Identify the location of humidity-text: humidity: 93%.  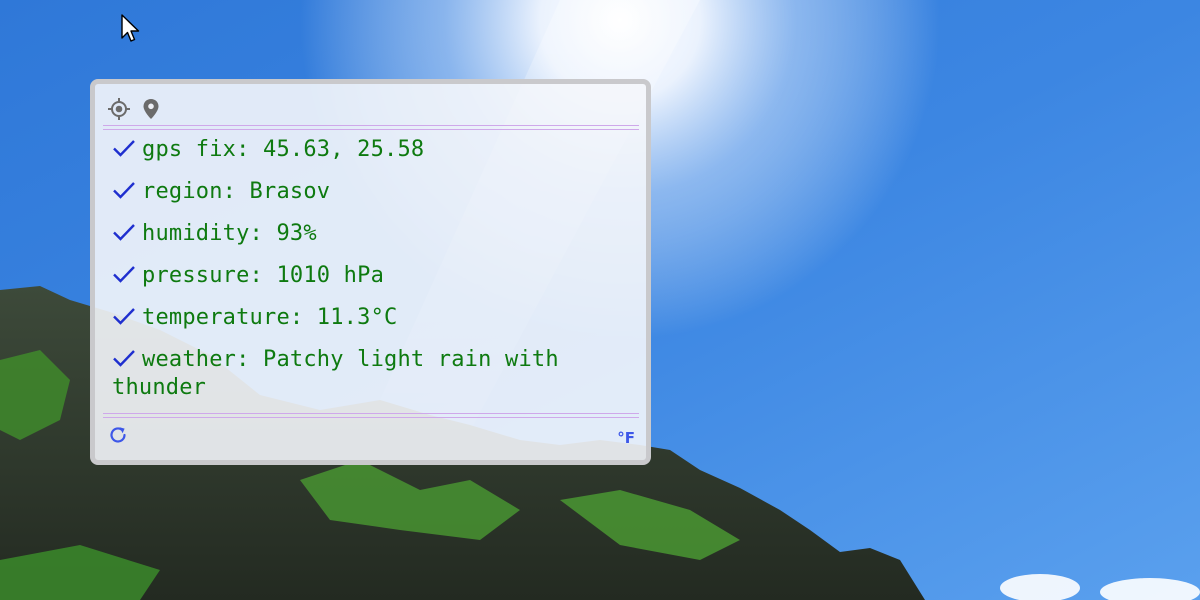
(229, 233).